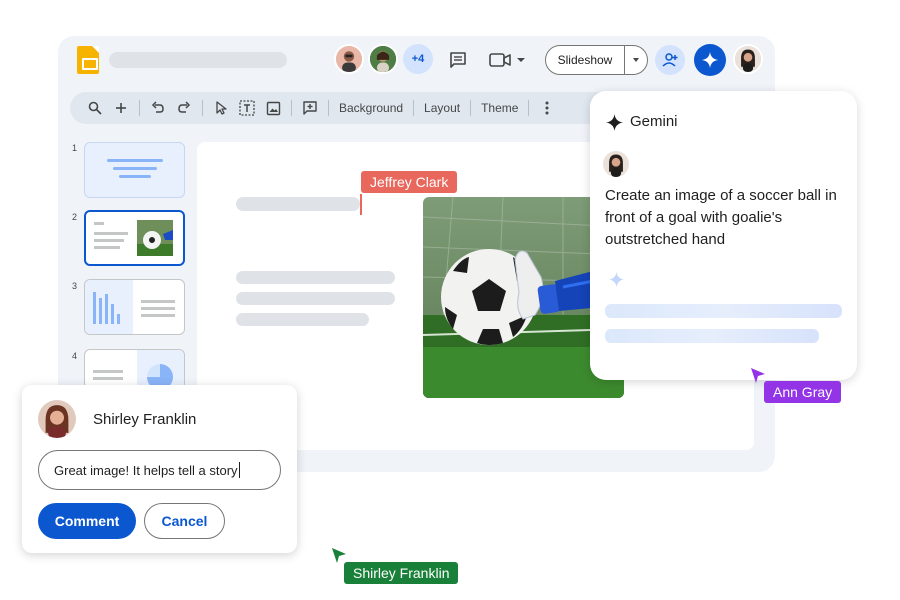 This screenshot has width=900, height=600. I want to click on slide-number: 4, so click(75, 356).